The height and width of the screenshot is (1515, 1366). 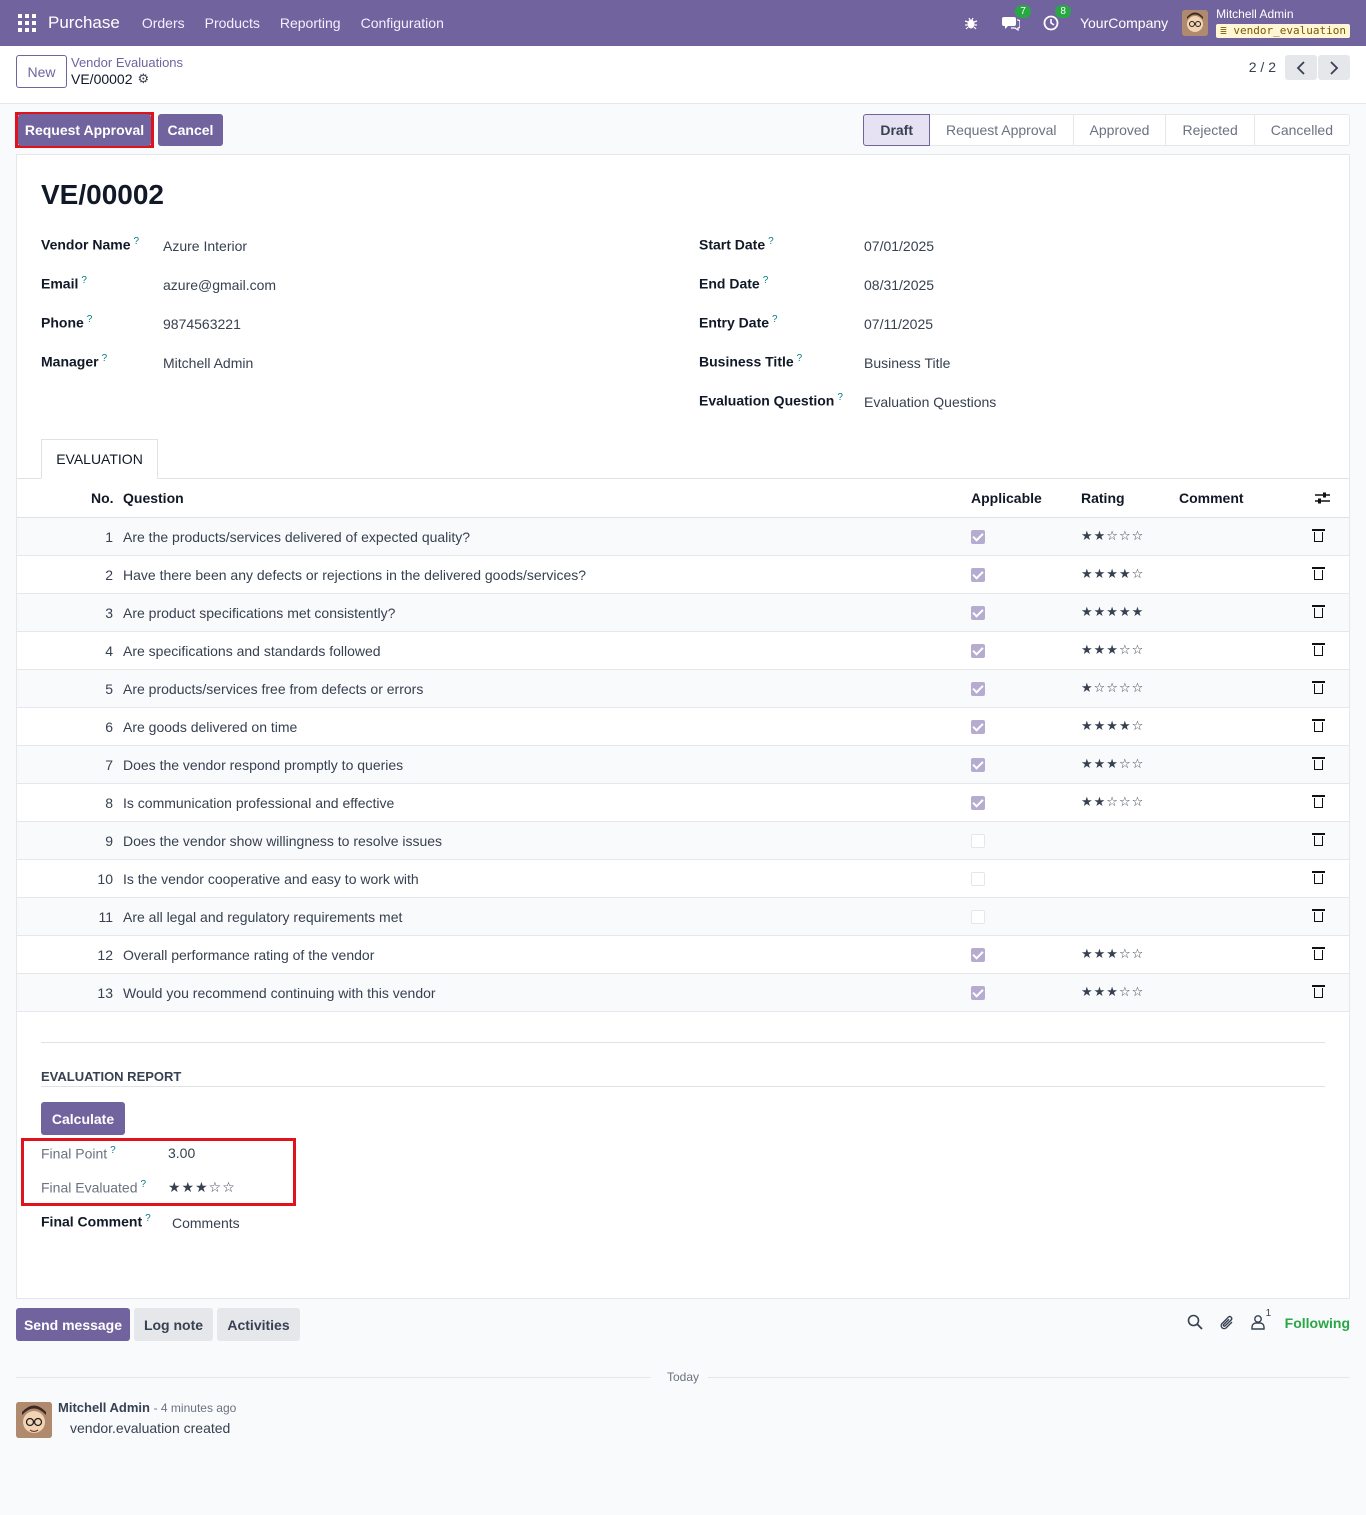 What do you see at coordinates (34, 1420) in the screenshot?
I see `message-author-avatar` at bounding box center [34, 1420].